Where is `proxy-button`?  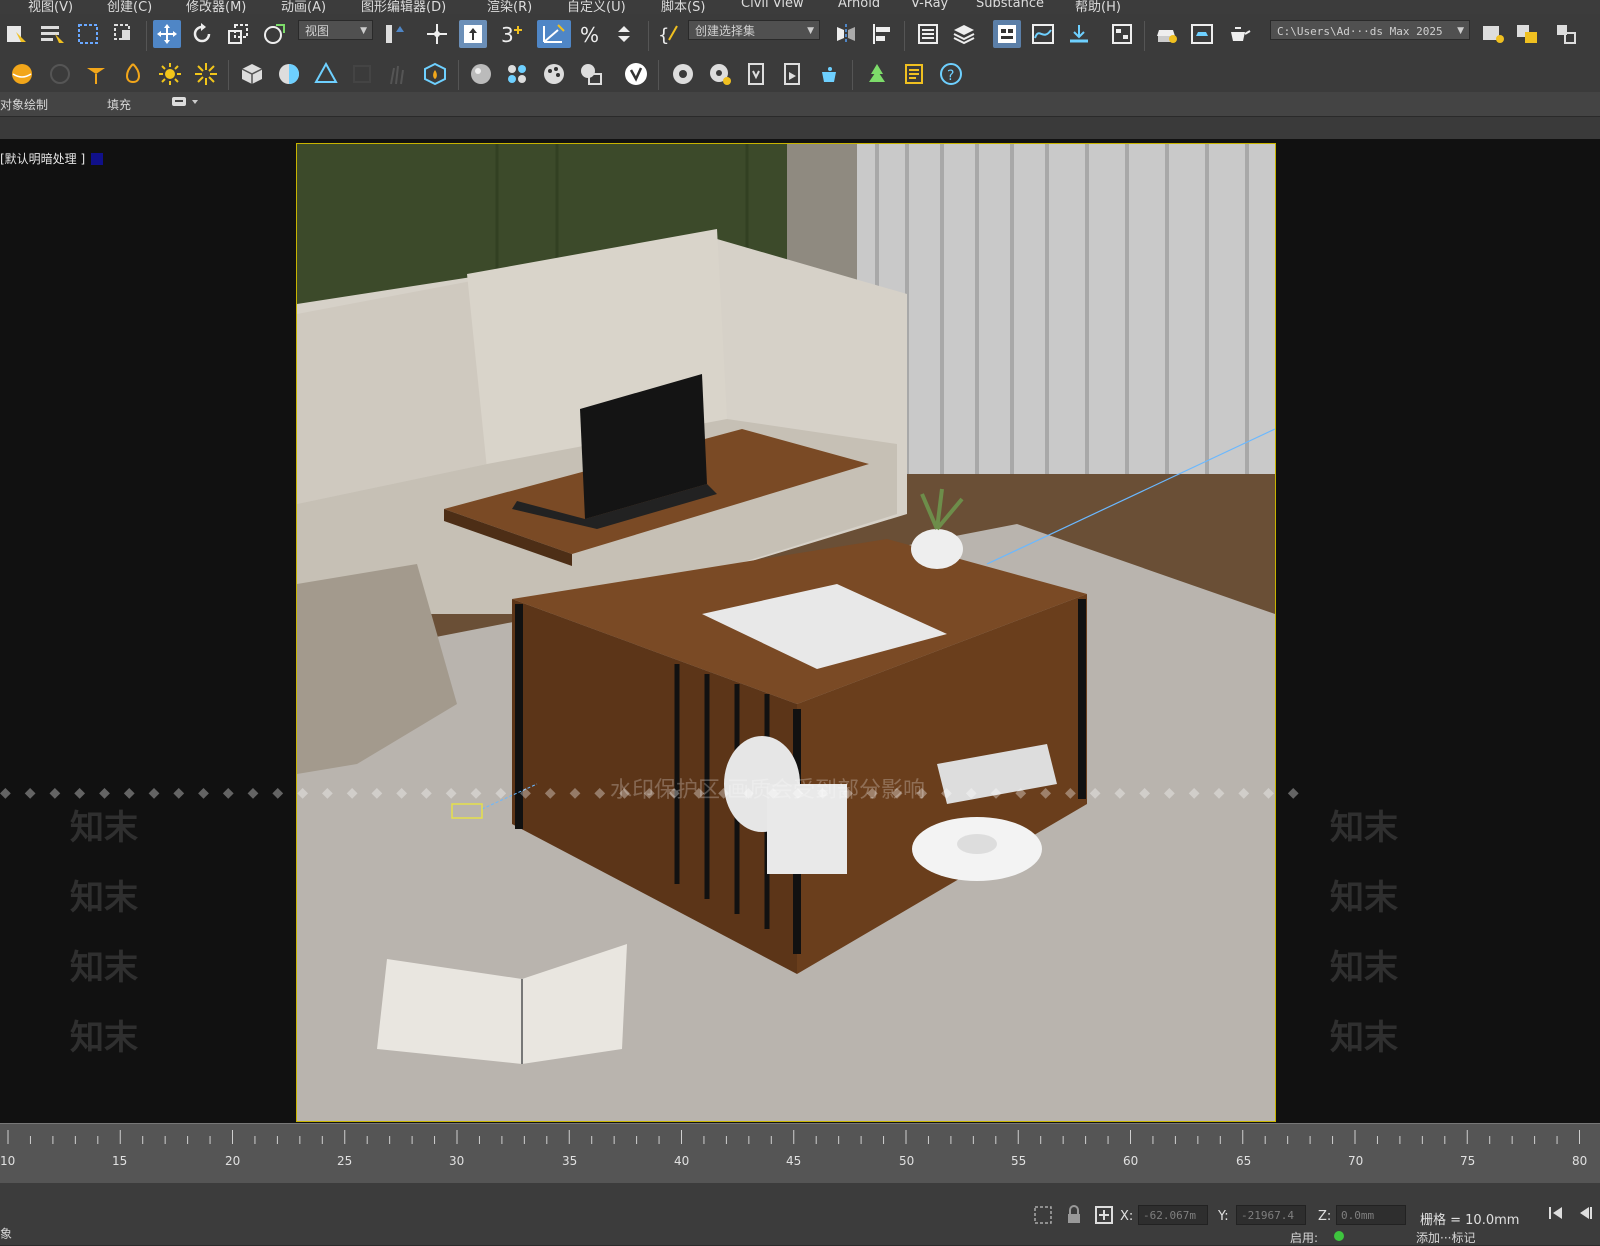
proxy-button is located at coordinates (252, 74).